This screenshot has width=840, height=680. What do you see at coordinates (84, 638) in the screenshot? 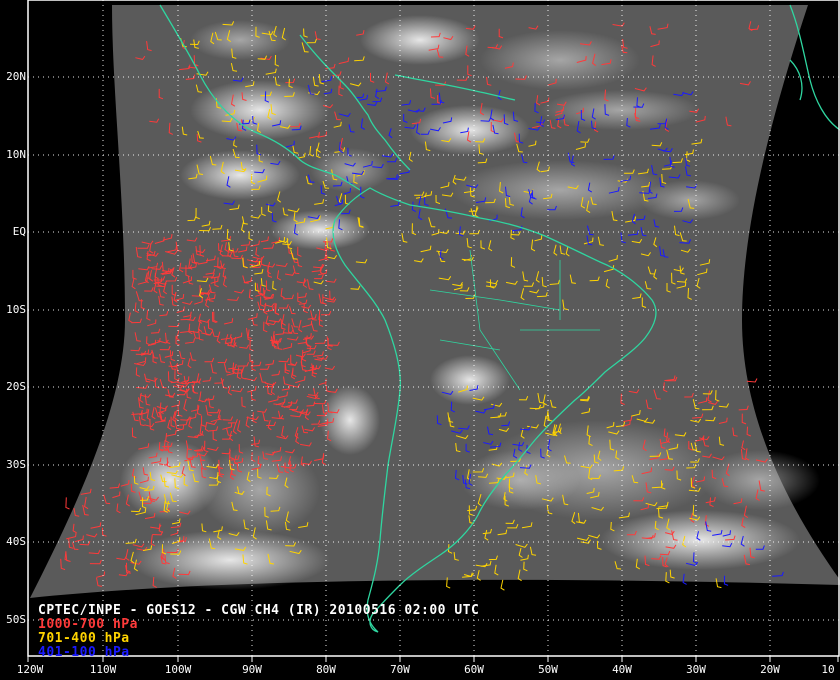
I see `legend-mid-level: 701-400 hPa` at bounding box center [84, 638].